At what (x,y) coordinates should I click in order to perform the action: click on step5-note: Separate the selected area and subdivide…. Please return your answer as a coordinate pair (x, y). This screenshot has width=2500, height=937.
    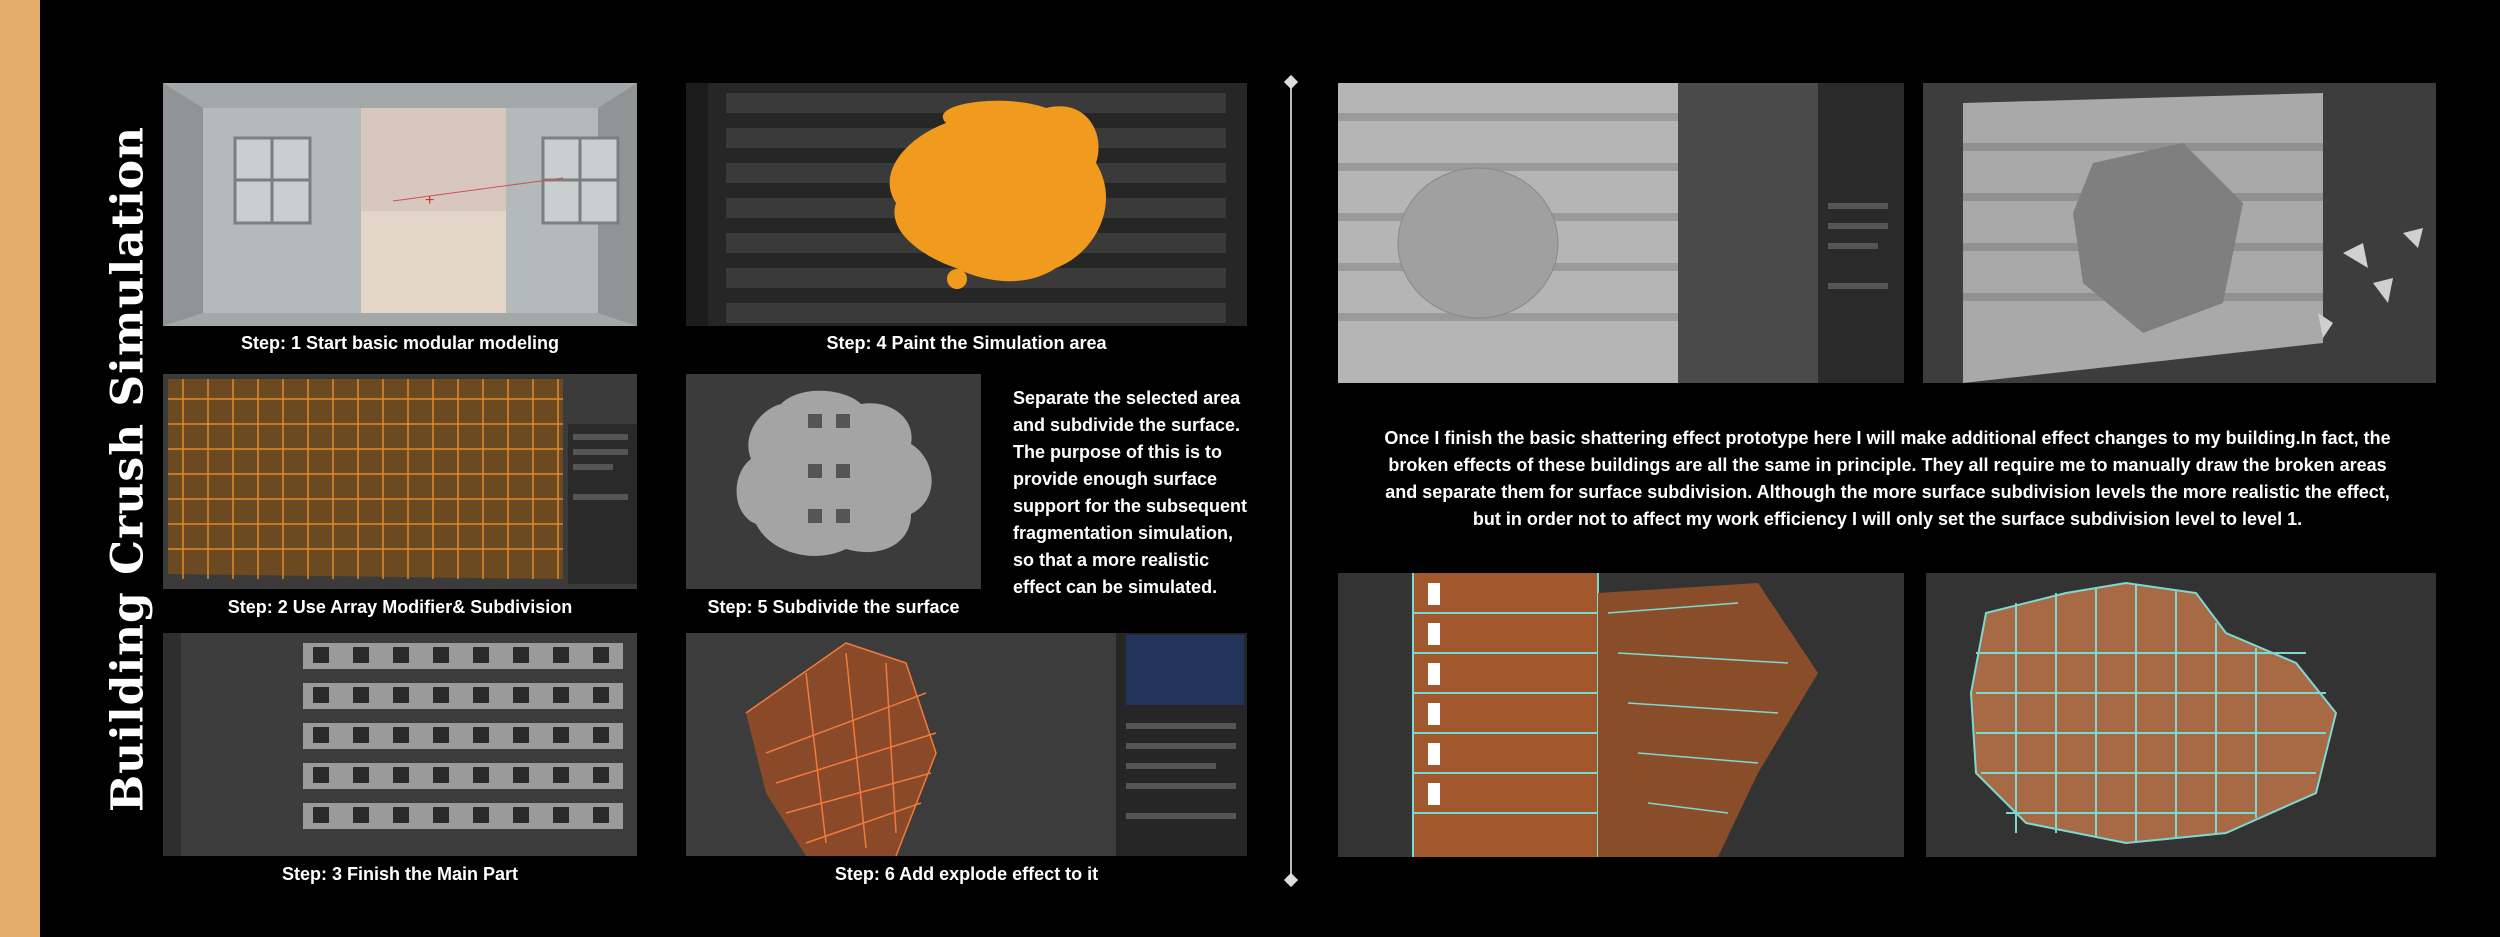
    Looking at the image, I should click on (1130, 492).